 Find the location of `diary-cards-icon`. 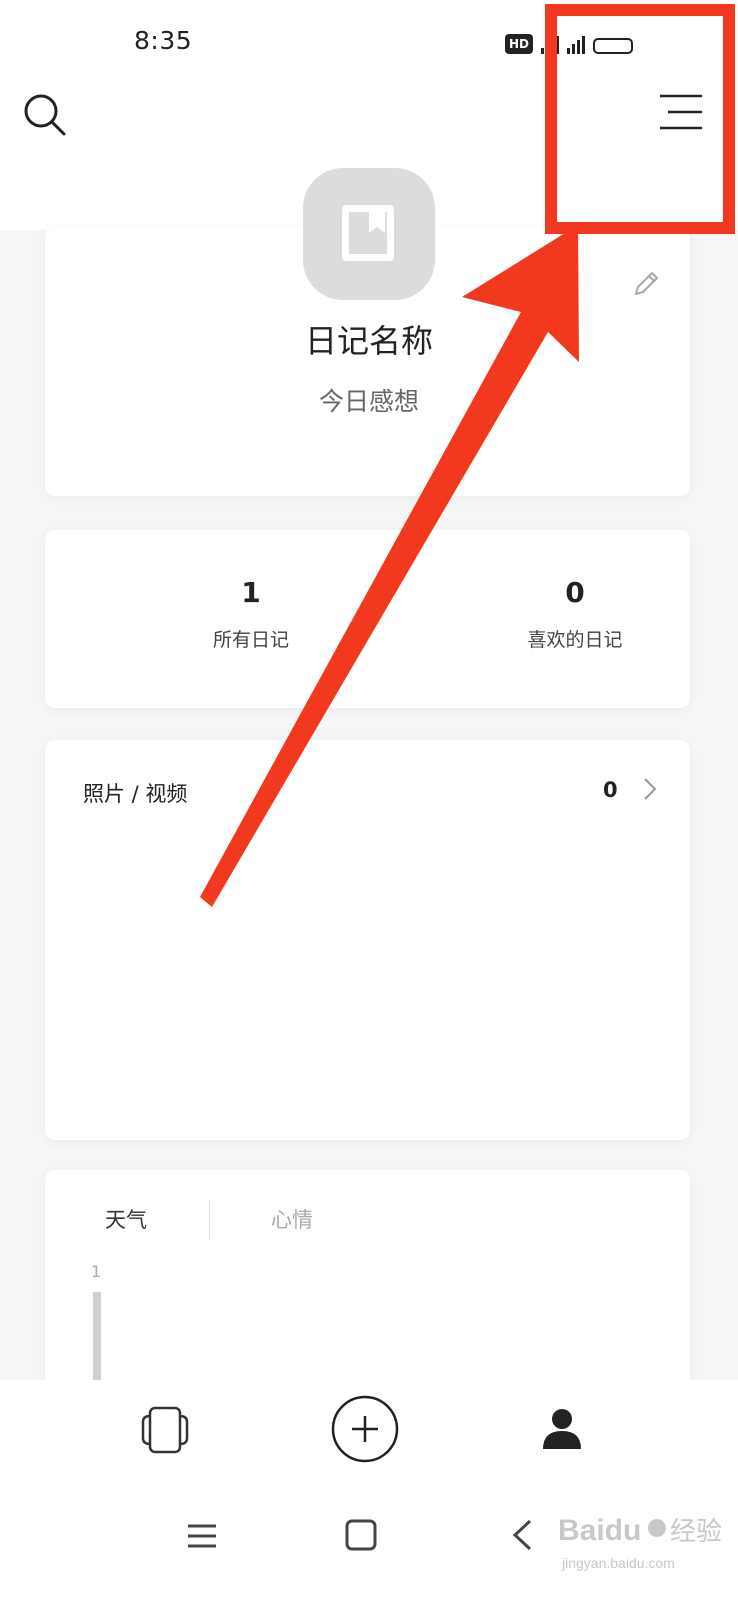

diary-cards-icon is located at coordinates (165, 1430).